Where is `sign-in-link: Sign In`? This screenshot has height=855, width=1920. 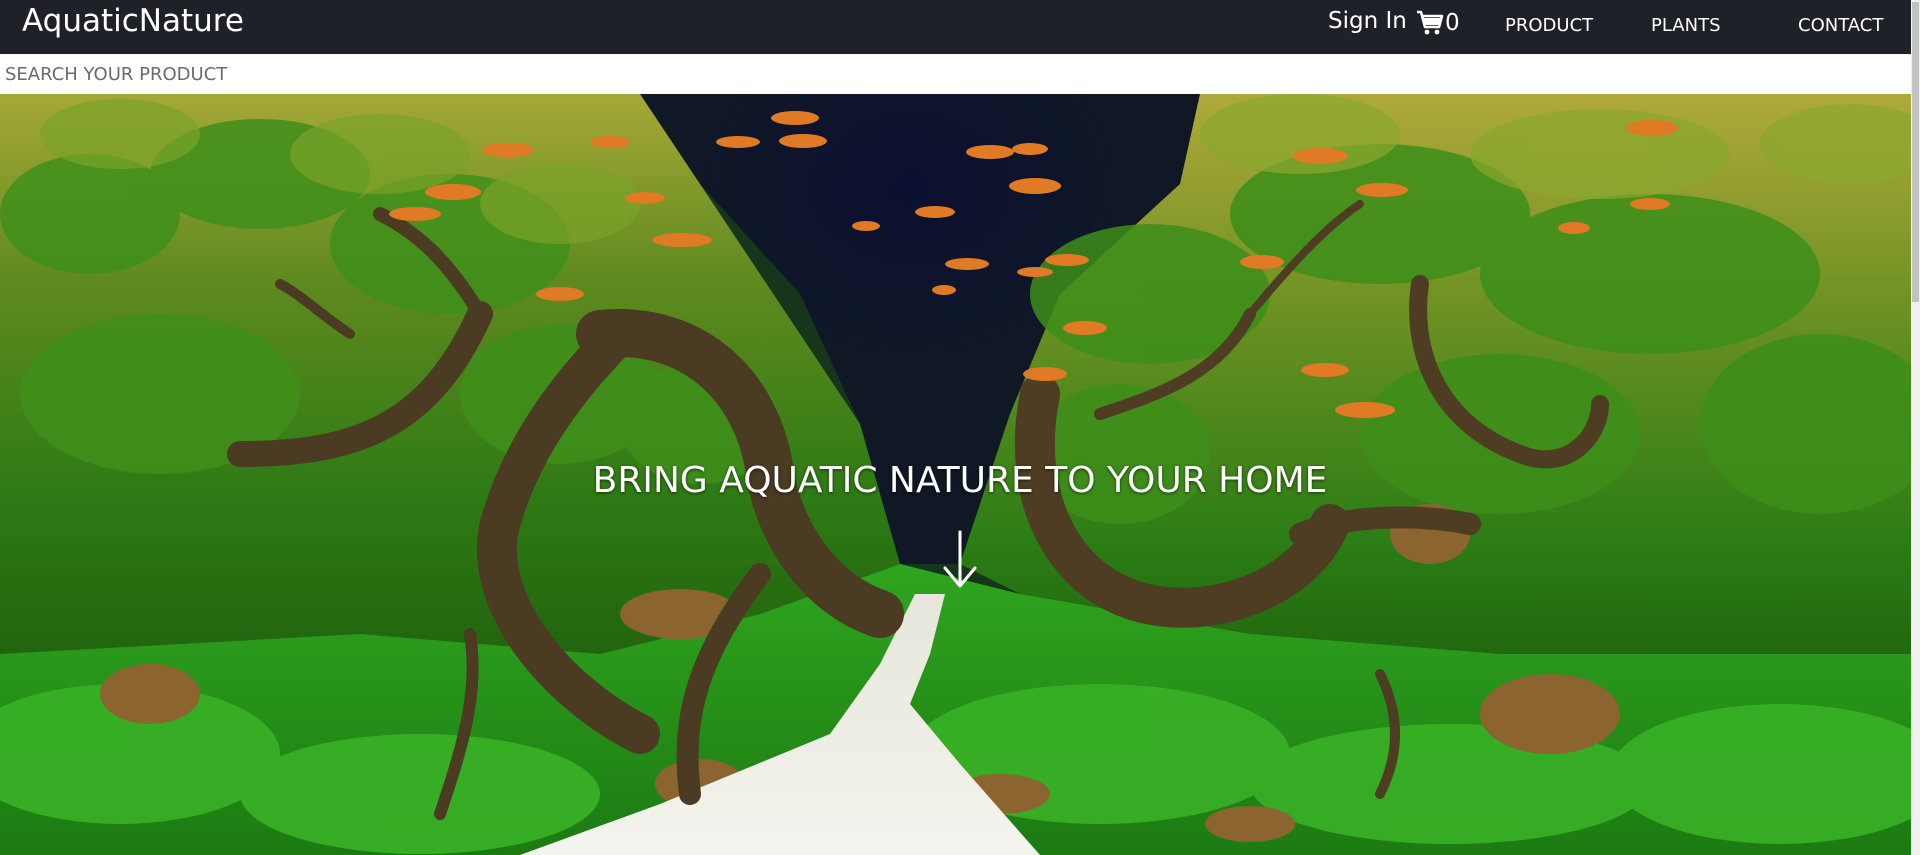 sign-in-link: Sign In is located at coordinates (1367, 21).